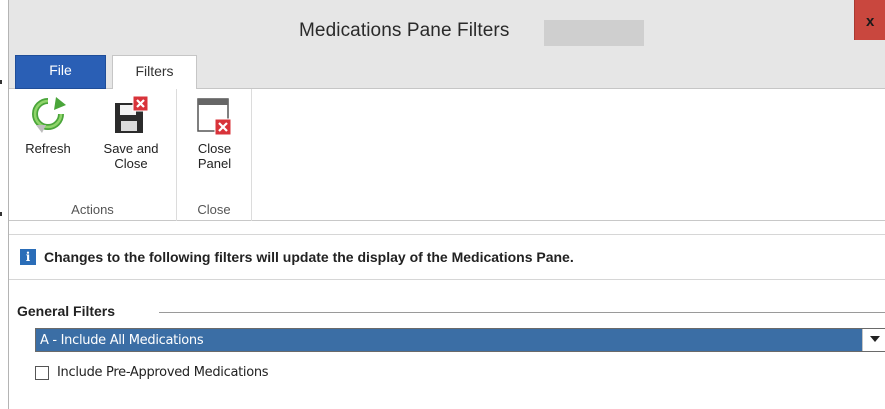 The image size is (885, 409). I want to click on group-label-close: Close, so click(214, 209).